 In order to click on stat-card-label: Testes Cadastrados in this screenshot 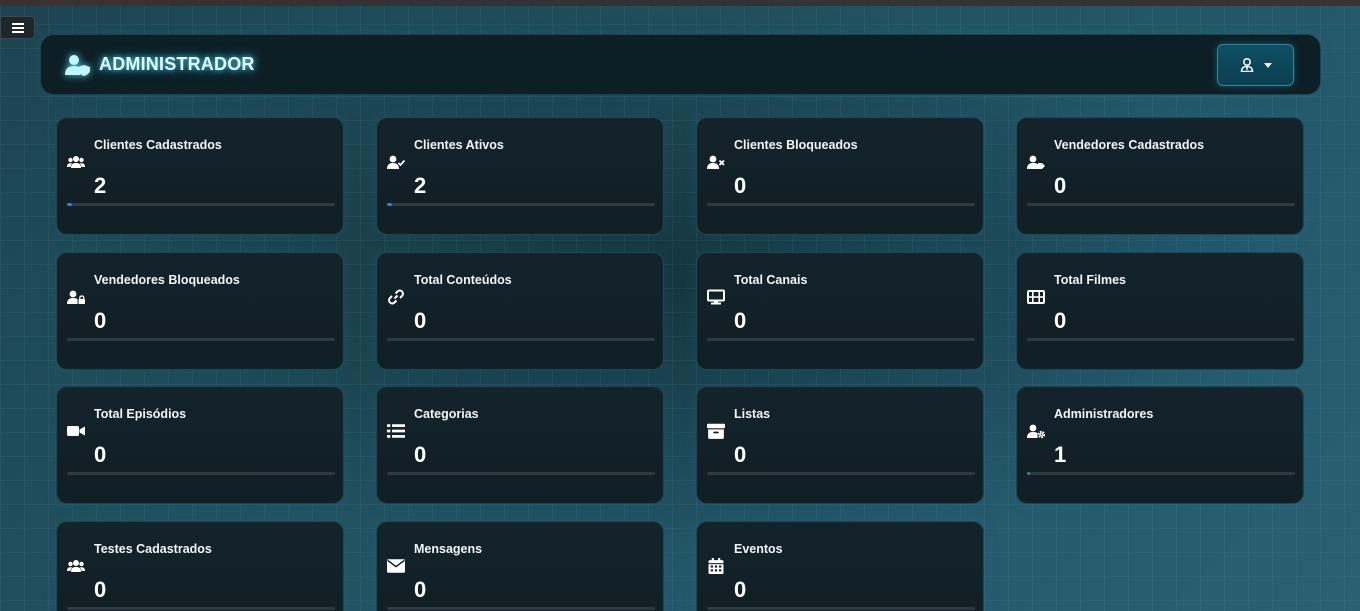, I will do `click(153, 549)`.